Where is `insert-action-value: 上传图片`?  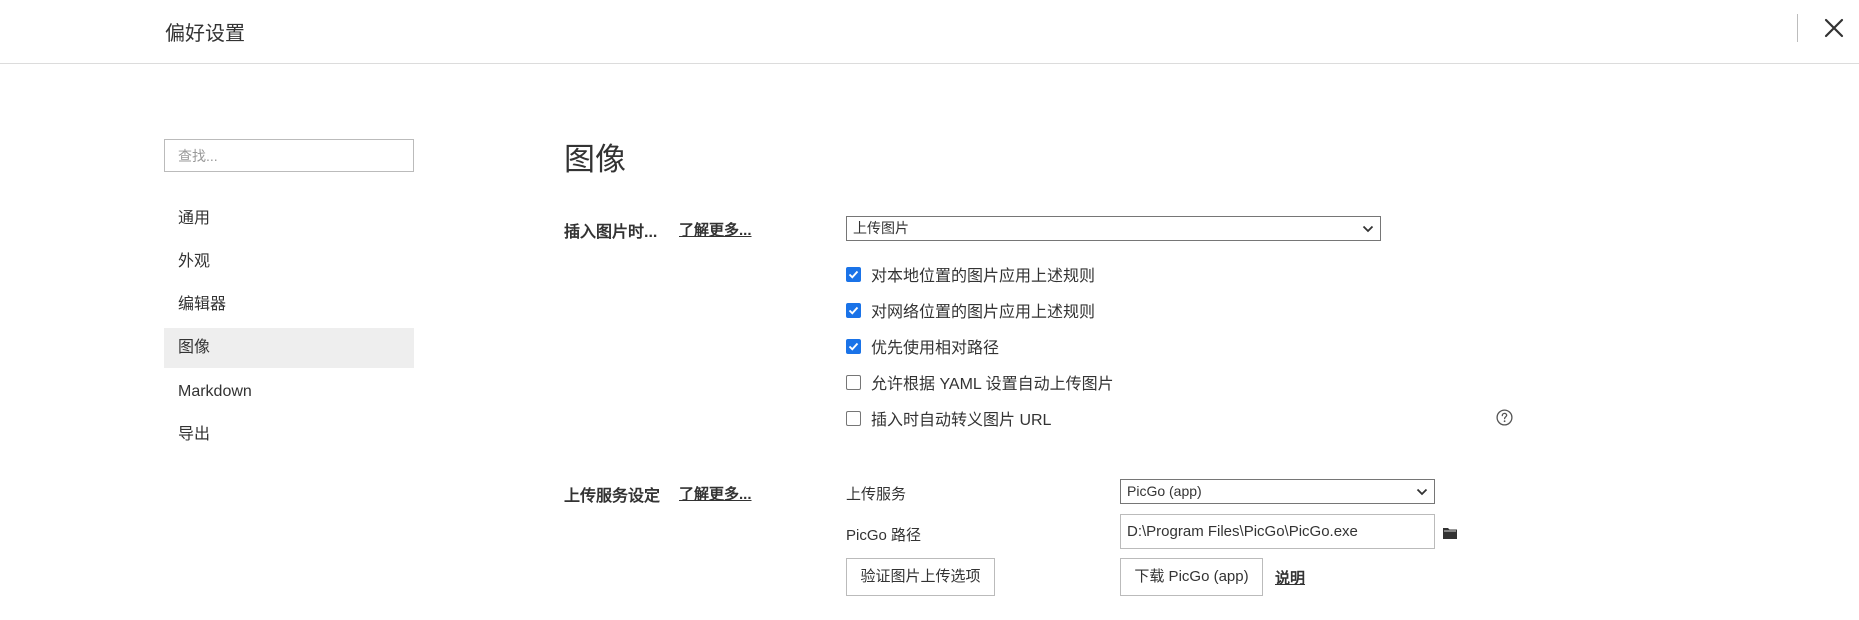
insert-action-value: 上传图片 is located at coordinates (881, 228).